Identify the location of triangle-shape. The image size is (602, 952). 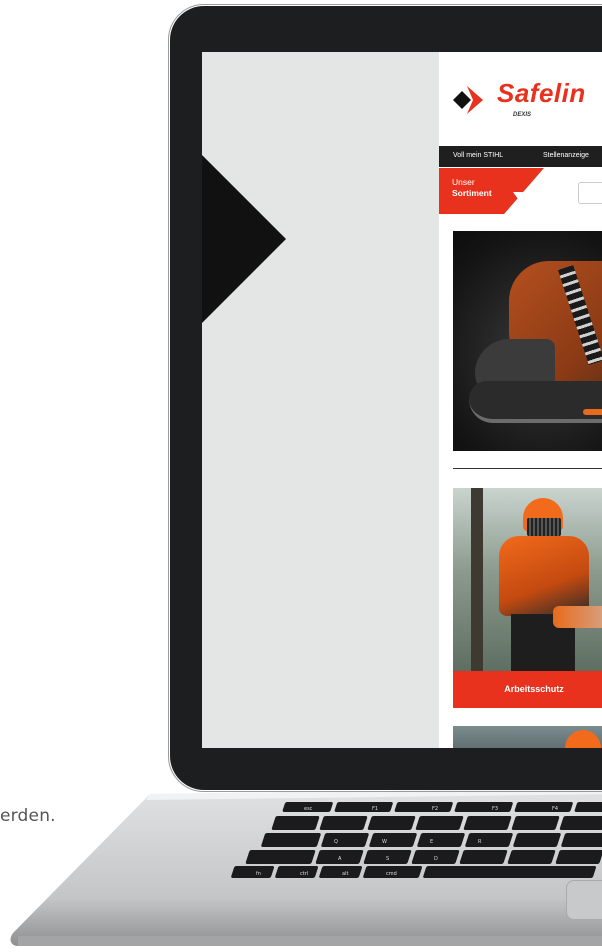
(244, 239).